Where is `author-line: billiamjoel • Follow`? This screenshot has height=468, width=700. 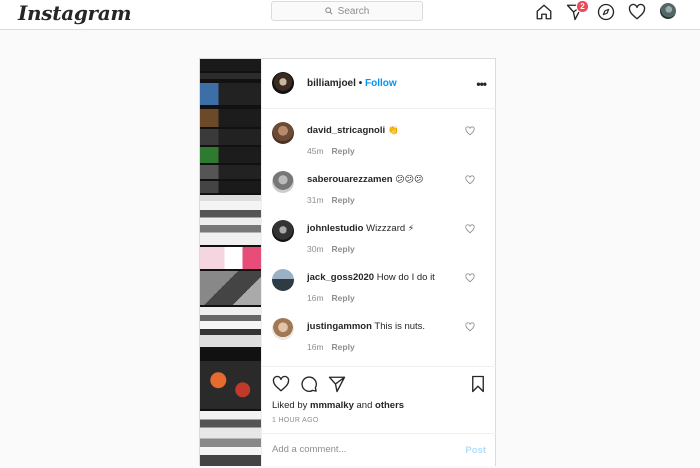 author-line: billiamjoel • Follow is located at coordinates (352, 83).